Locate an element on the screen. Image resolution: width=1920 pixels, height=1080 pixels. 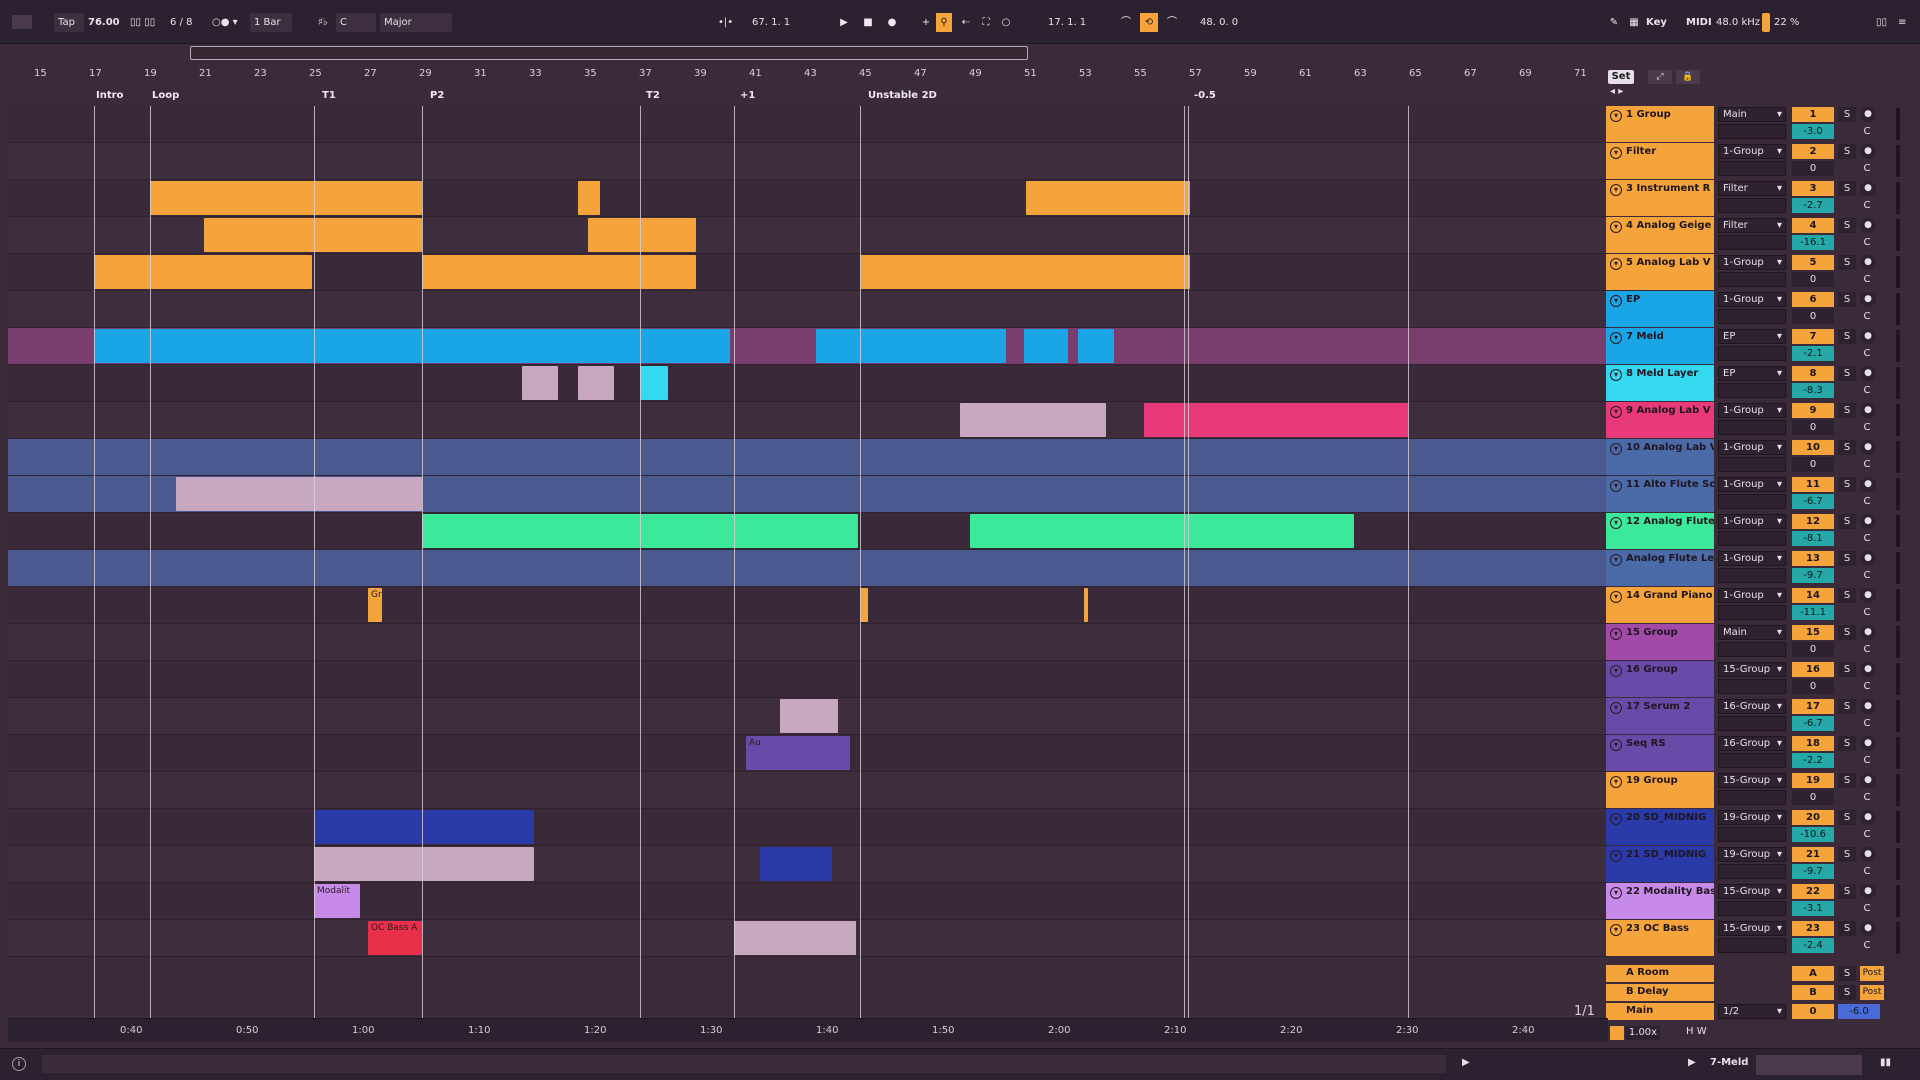
track-header: ▾ 21 SD_MIDNIG 19-Group 21 -9.7 SC ● is located at coordinates (1761, 864).